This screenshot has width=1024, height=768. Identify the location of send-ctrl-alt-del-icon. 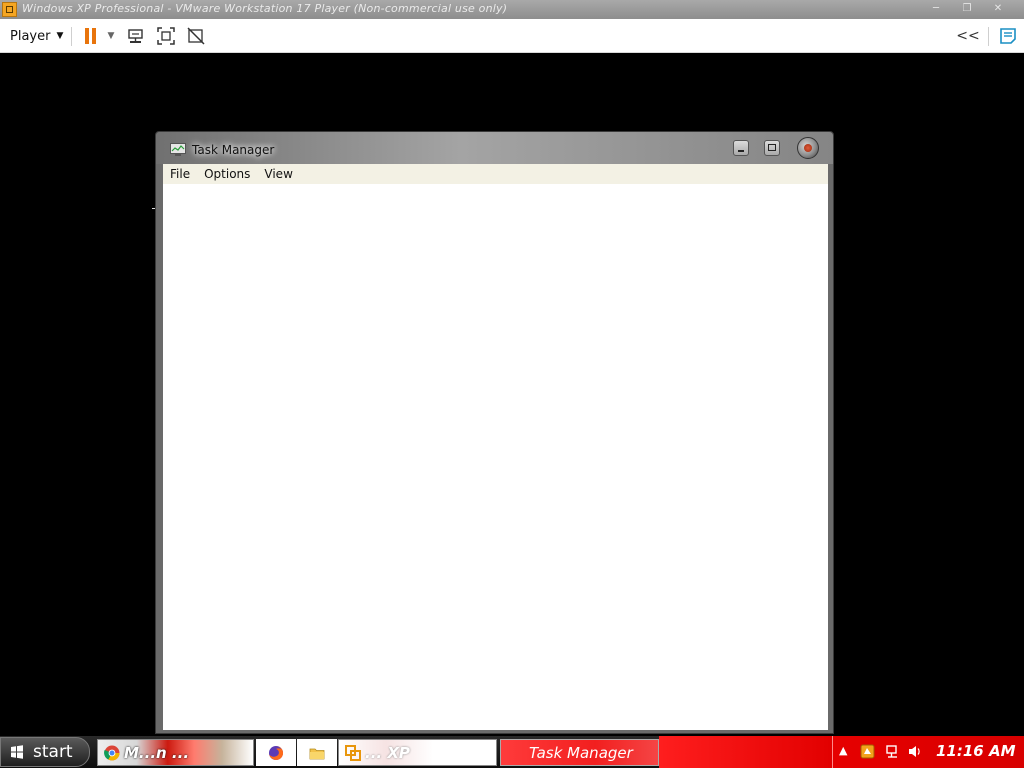
(135, 36).